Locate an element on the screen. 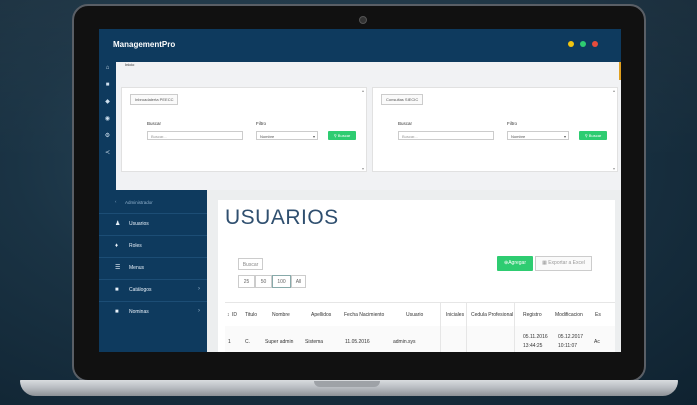  sidebar-item-label: Nominas is located at coordinates (139, 312).